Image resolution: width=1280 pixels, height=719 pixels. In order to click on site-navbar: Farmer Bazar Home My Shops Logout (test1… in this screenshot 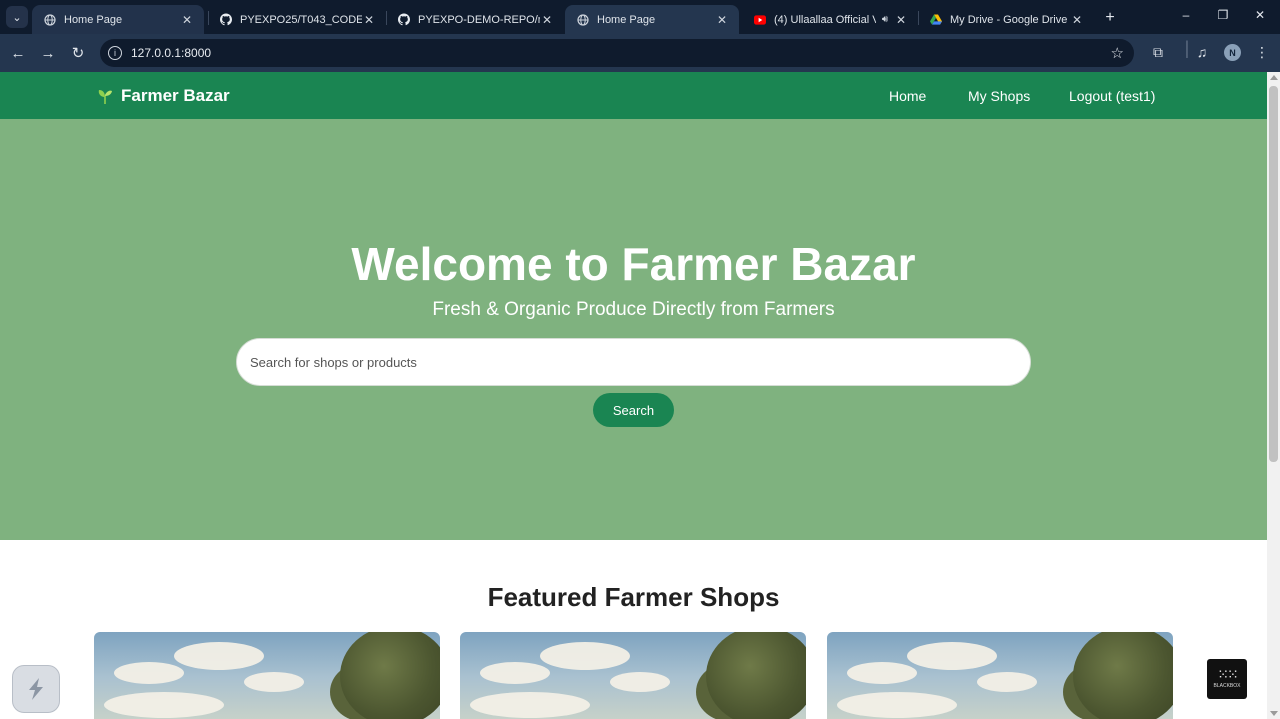, I will do `click(633, 95)`.